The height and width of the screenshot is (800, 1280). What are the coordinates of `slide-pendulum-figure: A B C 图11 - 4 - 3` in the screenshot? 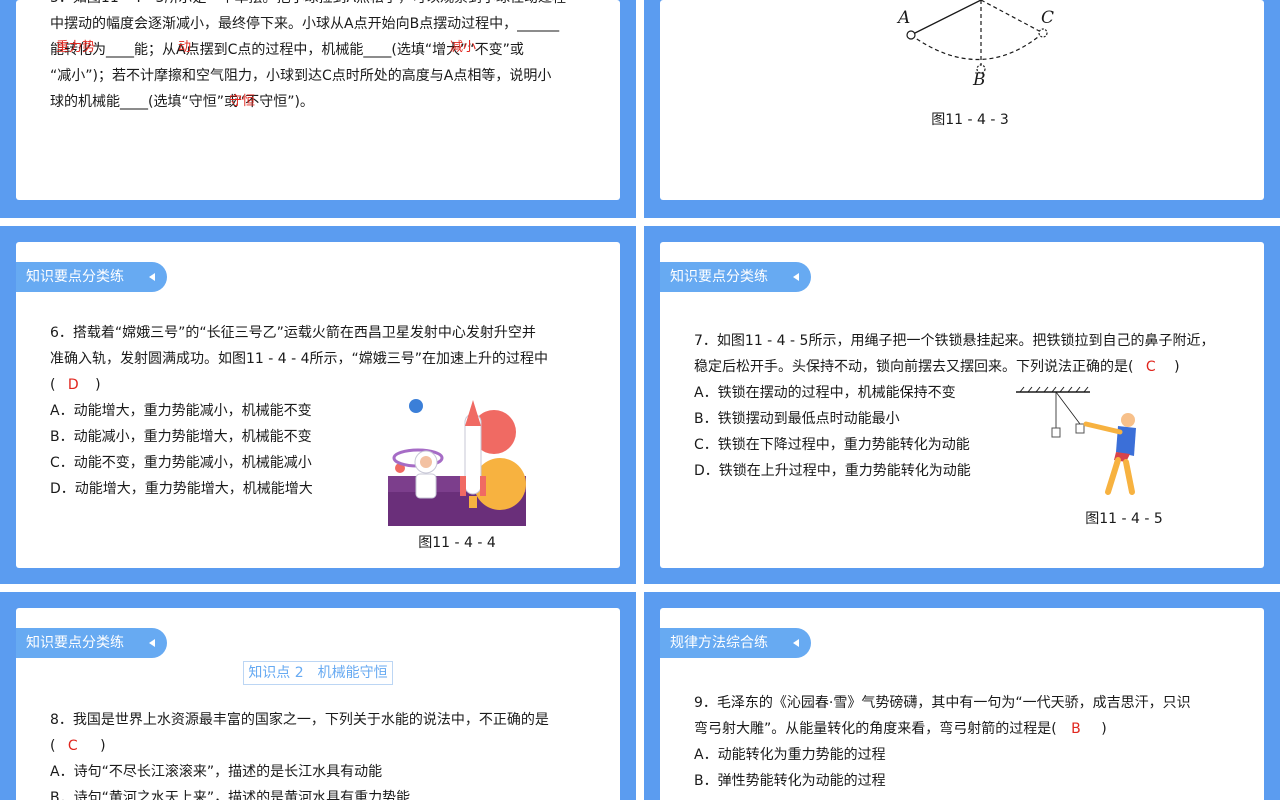 It's located at (962, 109).